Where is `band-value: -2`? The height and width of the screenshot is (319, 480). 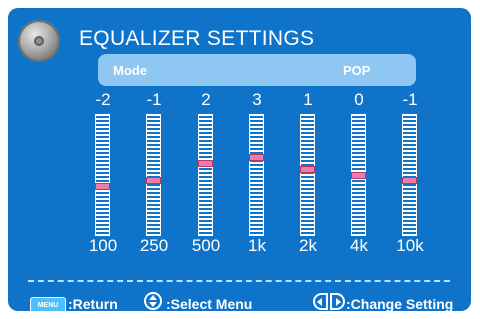 band-value: -2 is located at coordinates (103, 99).